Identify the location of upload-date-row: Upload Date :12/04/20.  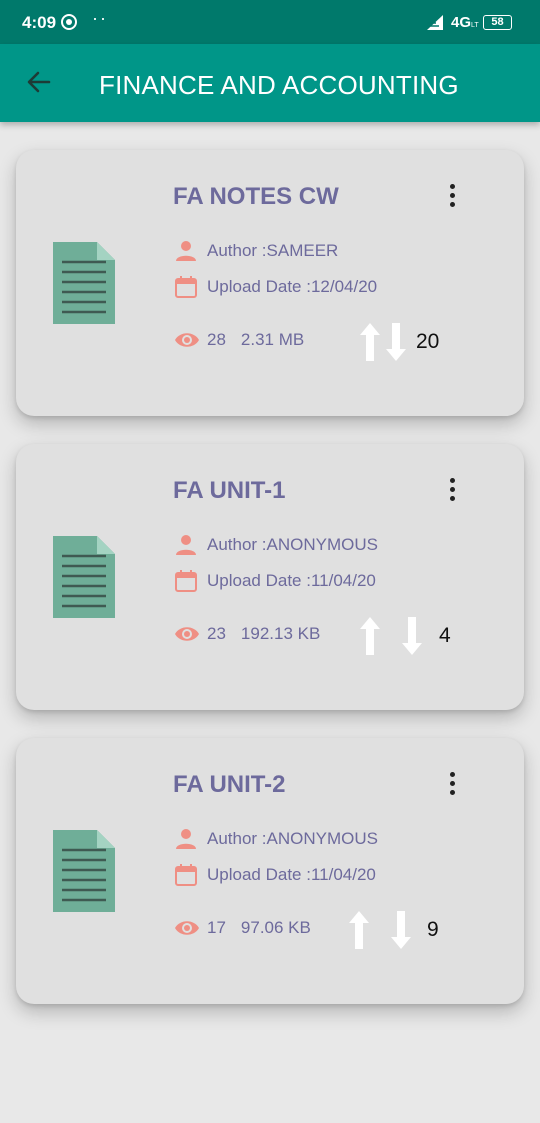
(275, 287).